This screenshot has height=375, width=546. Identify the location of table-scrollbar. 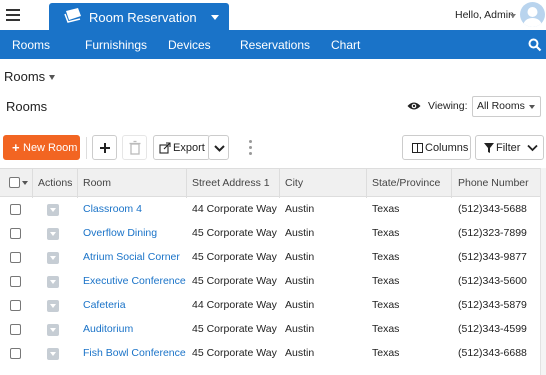
(543, 271).